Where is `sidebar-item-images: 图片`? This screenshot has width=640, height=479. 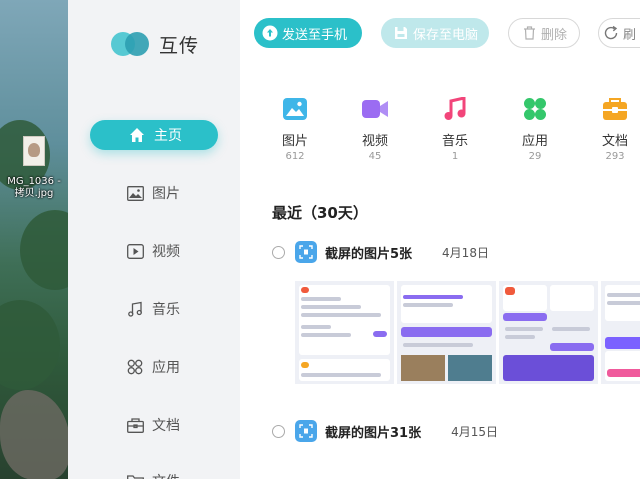
sidebar-item-images: 图片 is located at coordinates (154, 193).